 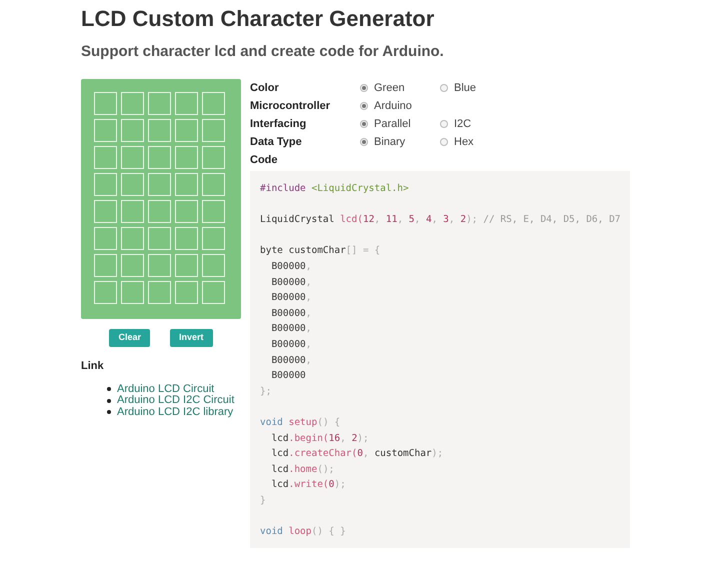 What do you see at coordinates (265, 88) in the screenshot?
I see `option-label: Color` at bounding box center [265, 88].